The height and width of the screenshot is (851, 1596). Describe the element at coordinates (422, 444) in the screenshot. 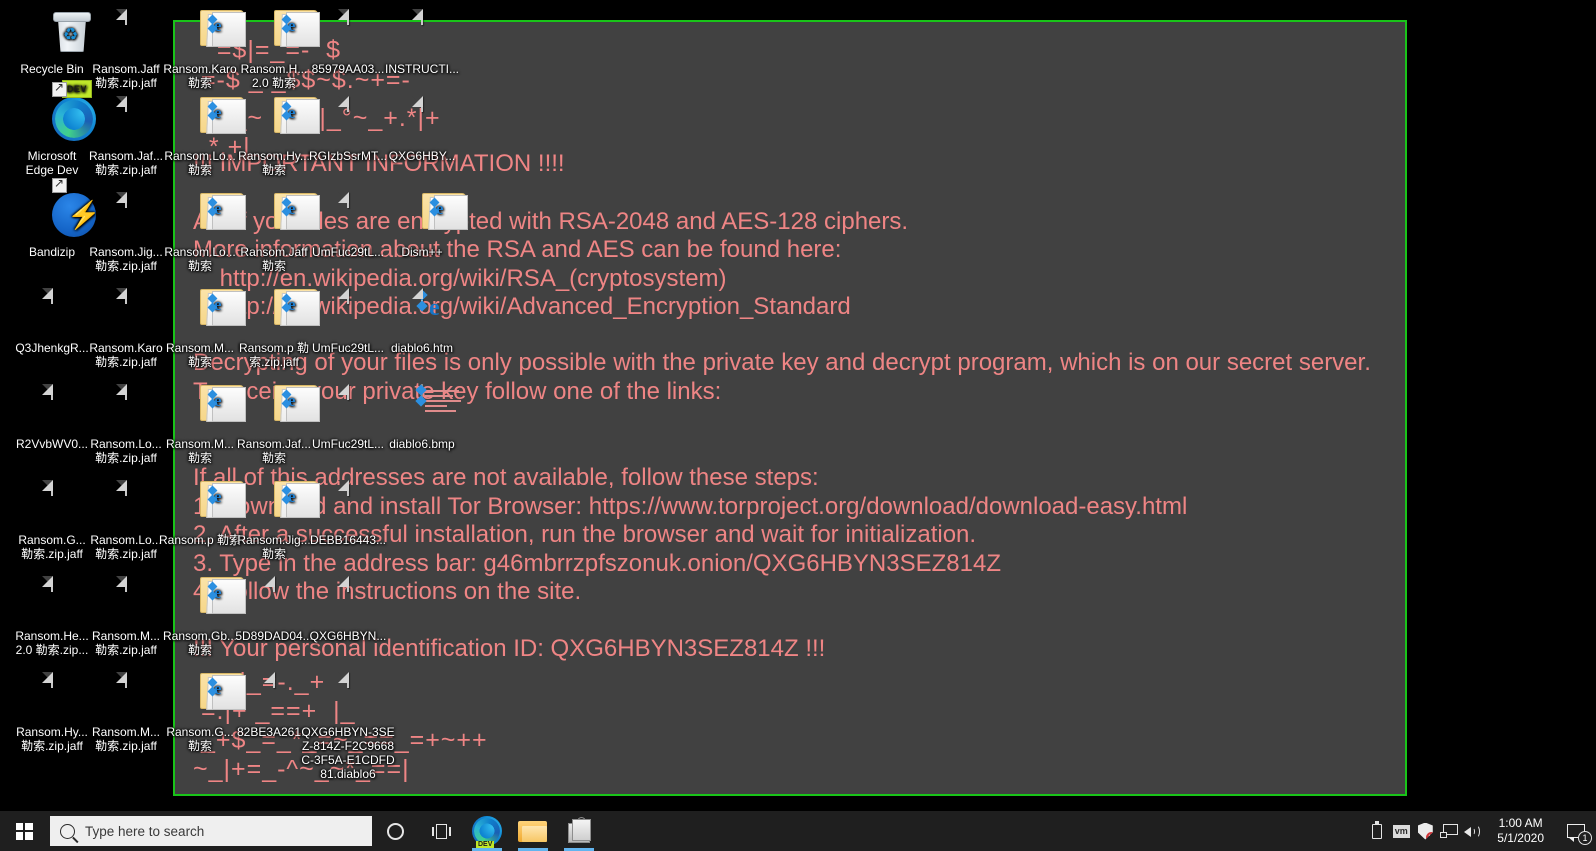

I see `desktop-icon-label: diablo6.bmp` at that location.